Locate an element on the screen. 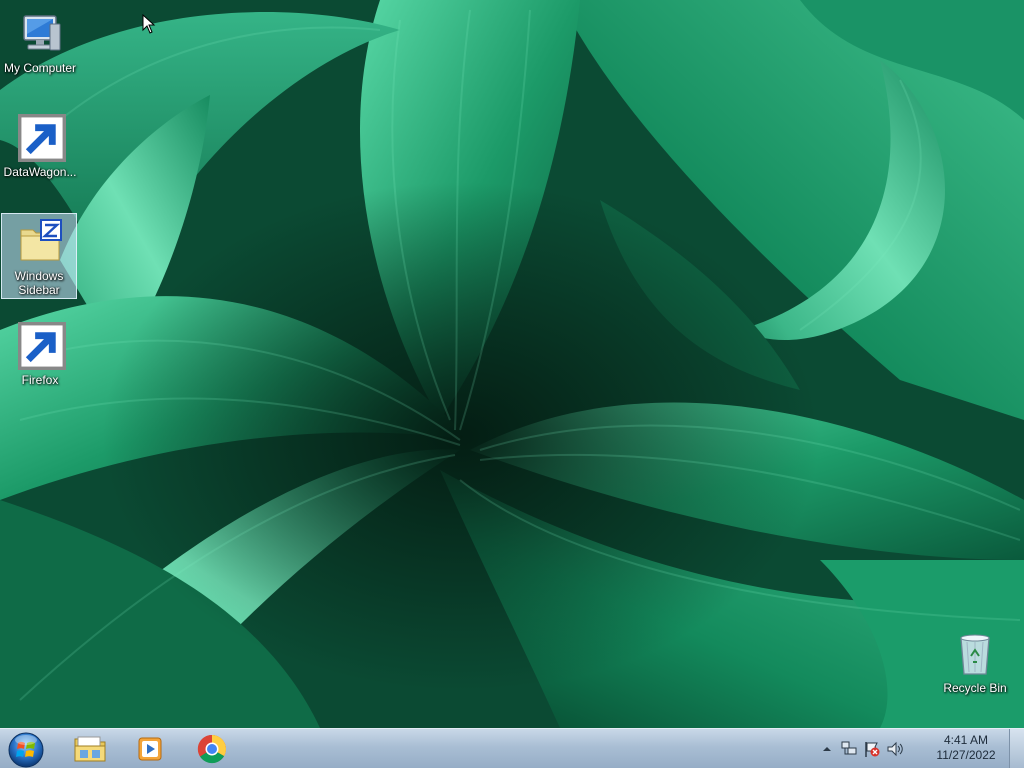 This screenshot has height=773, width=1024. clock: 4:41 AM 11/27/2022 is located at coordinates (966, 748).